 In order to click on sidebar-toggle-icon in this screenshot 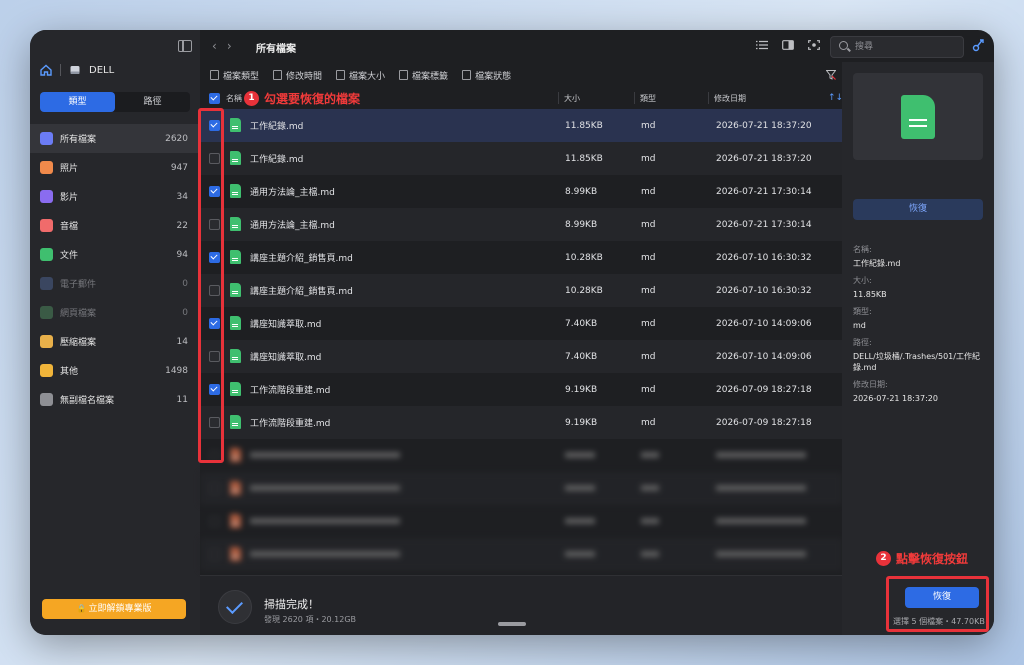, I will do `click(185, 46)`.